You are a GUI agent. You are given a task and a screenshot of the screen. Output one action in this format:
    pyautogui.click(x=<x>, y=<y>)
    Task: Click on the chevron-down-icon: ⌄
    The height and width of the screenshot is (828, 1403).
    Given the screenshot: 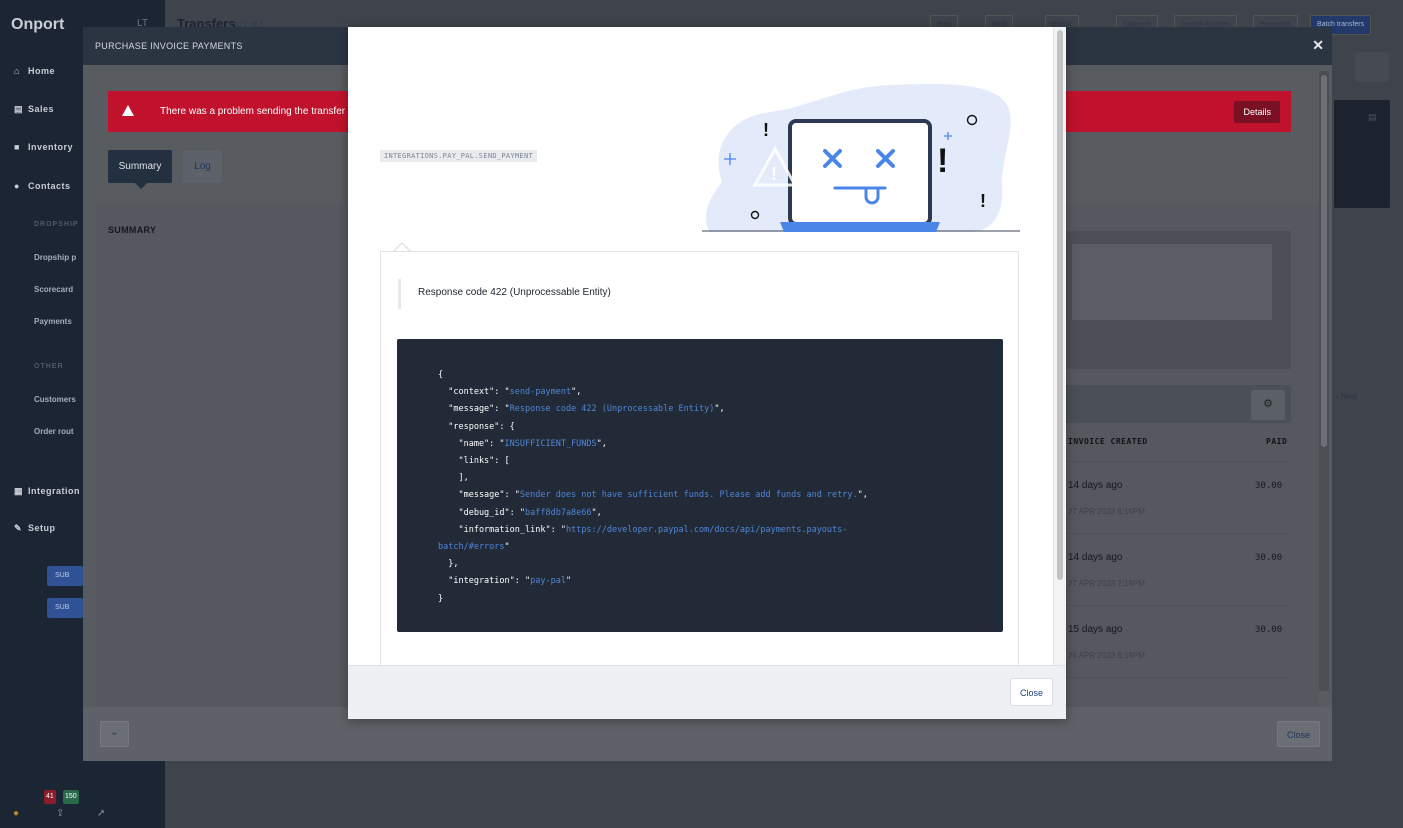 What is the action you would take?
    pyautogui.click(x=114, y=734)
    